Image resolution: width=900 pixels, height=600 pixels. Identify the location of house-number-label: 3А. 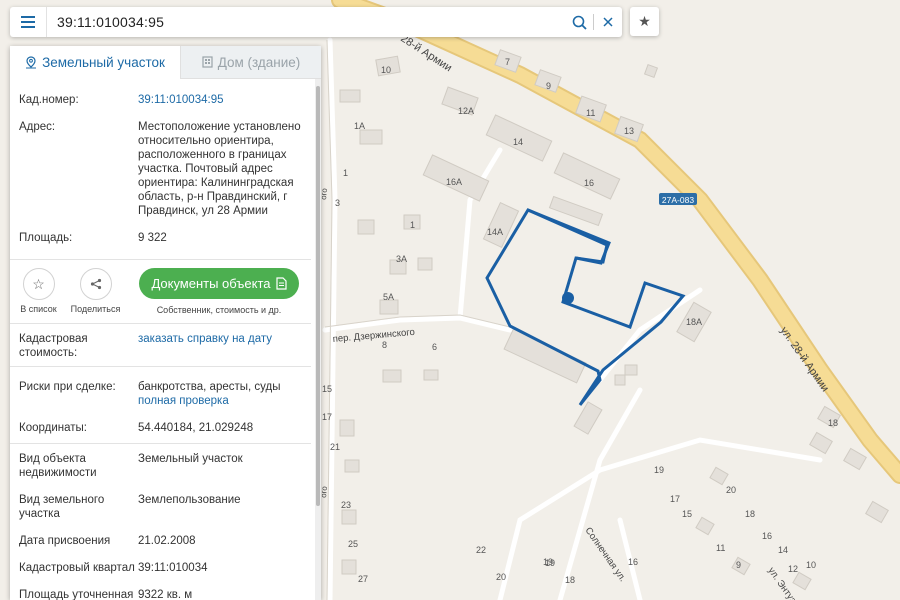
(401, 259).